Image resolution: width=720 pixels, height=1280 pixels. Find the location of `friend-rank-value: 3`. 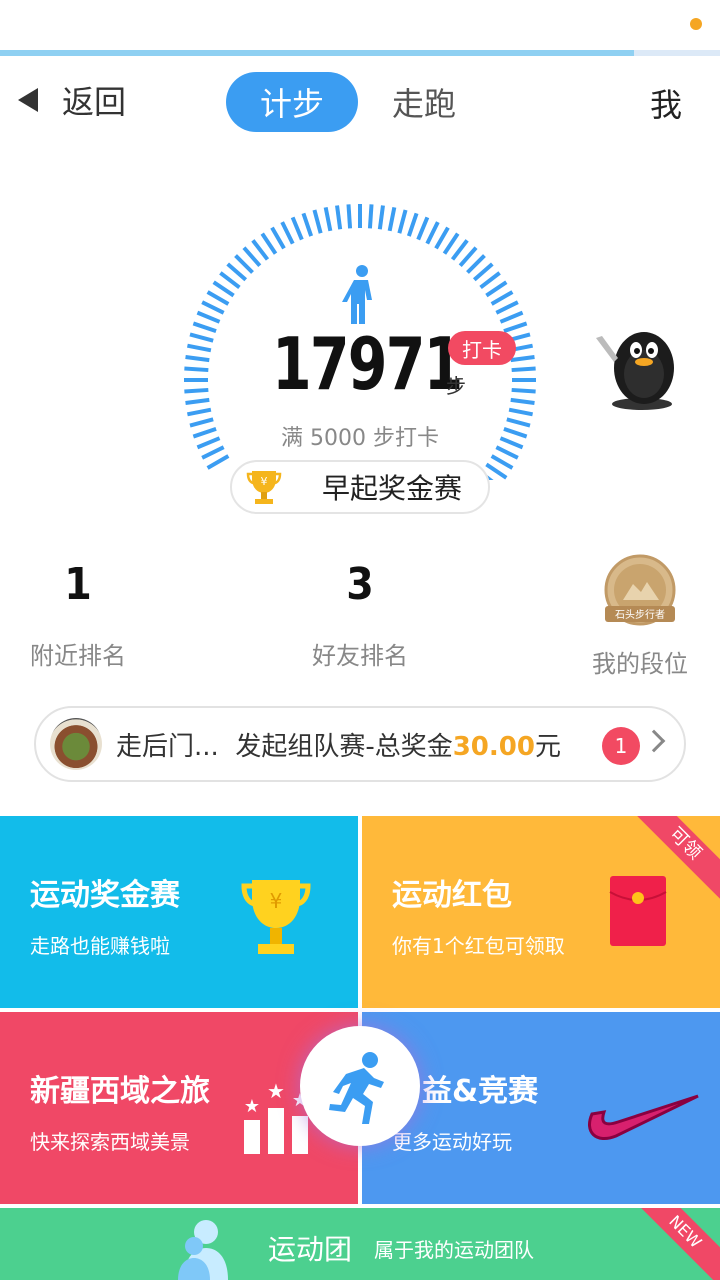

friend-rank-value: 3 is located at coordinates (360, 584).